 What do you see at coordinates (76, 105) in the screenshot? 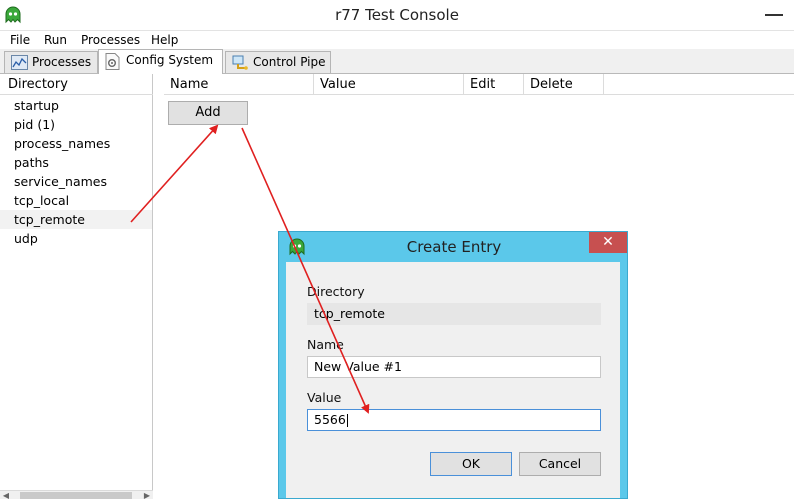
I see `list-item: startup` at bounding box center [76, 105].